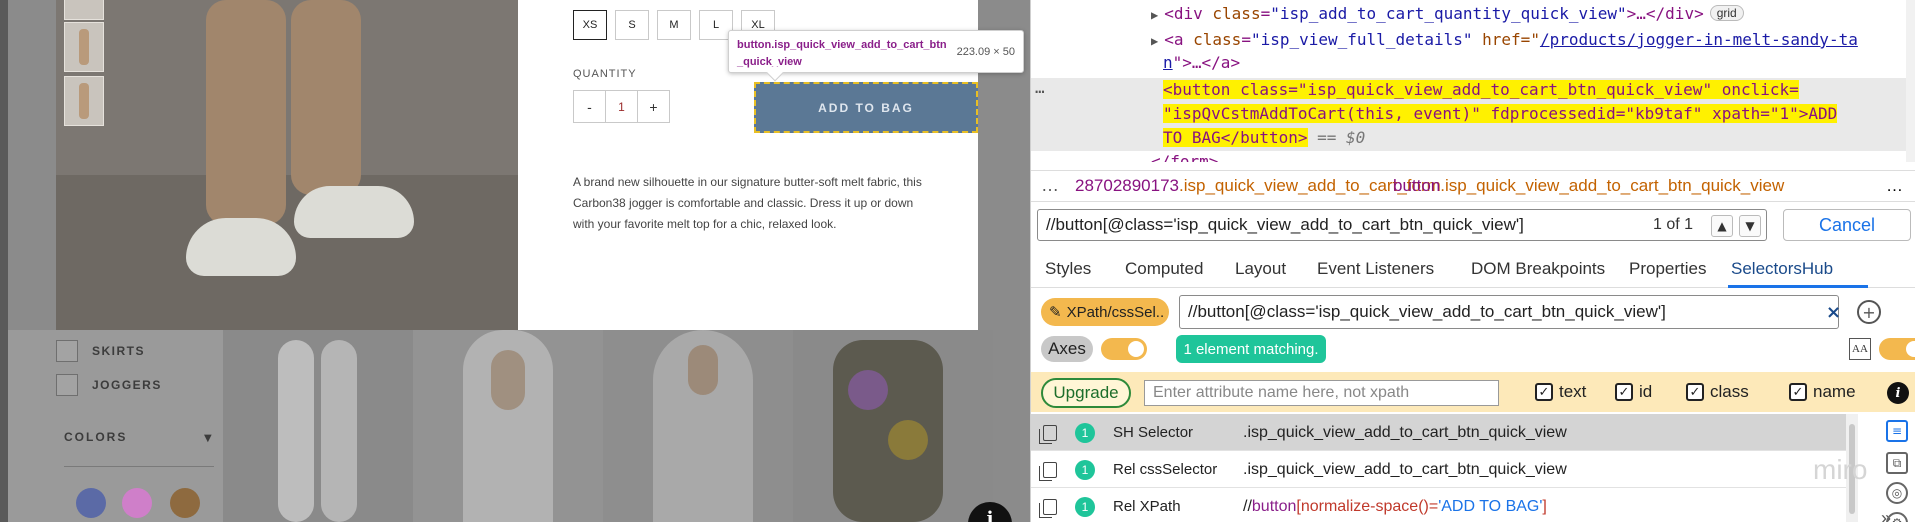 This screenshot has height=522, width=1915. I want to click on selector-mode-button: ✎ XPath/cssSel.., so click(1105, 312).